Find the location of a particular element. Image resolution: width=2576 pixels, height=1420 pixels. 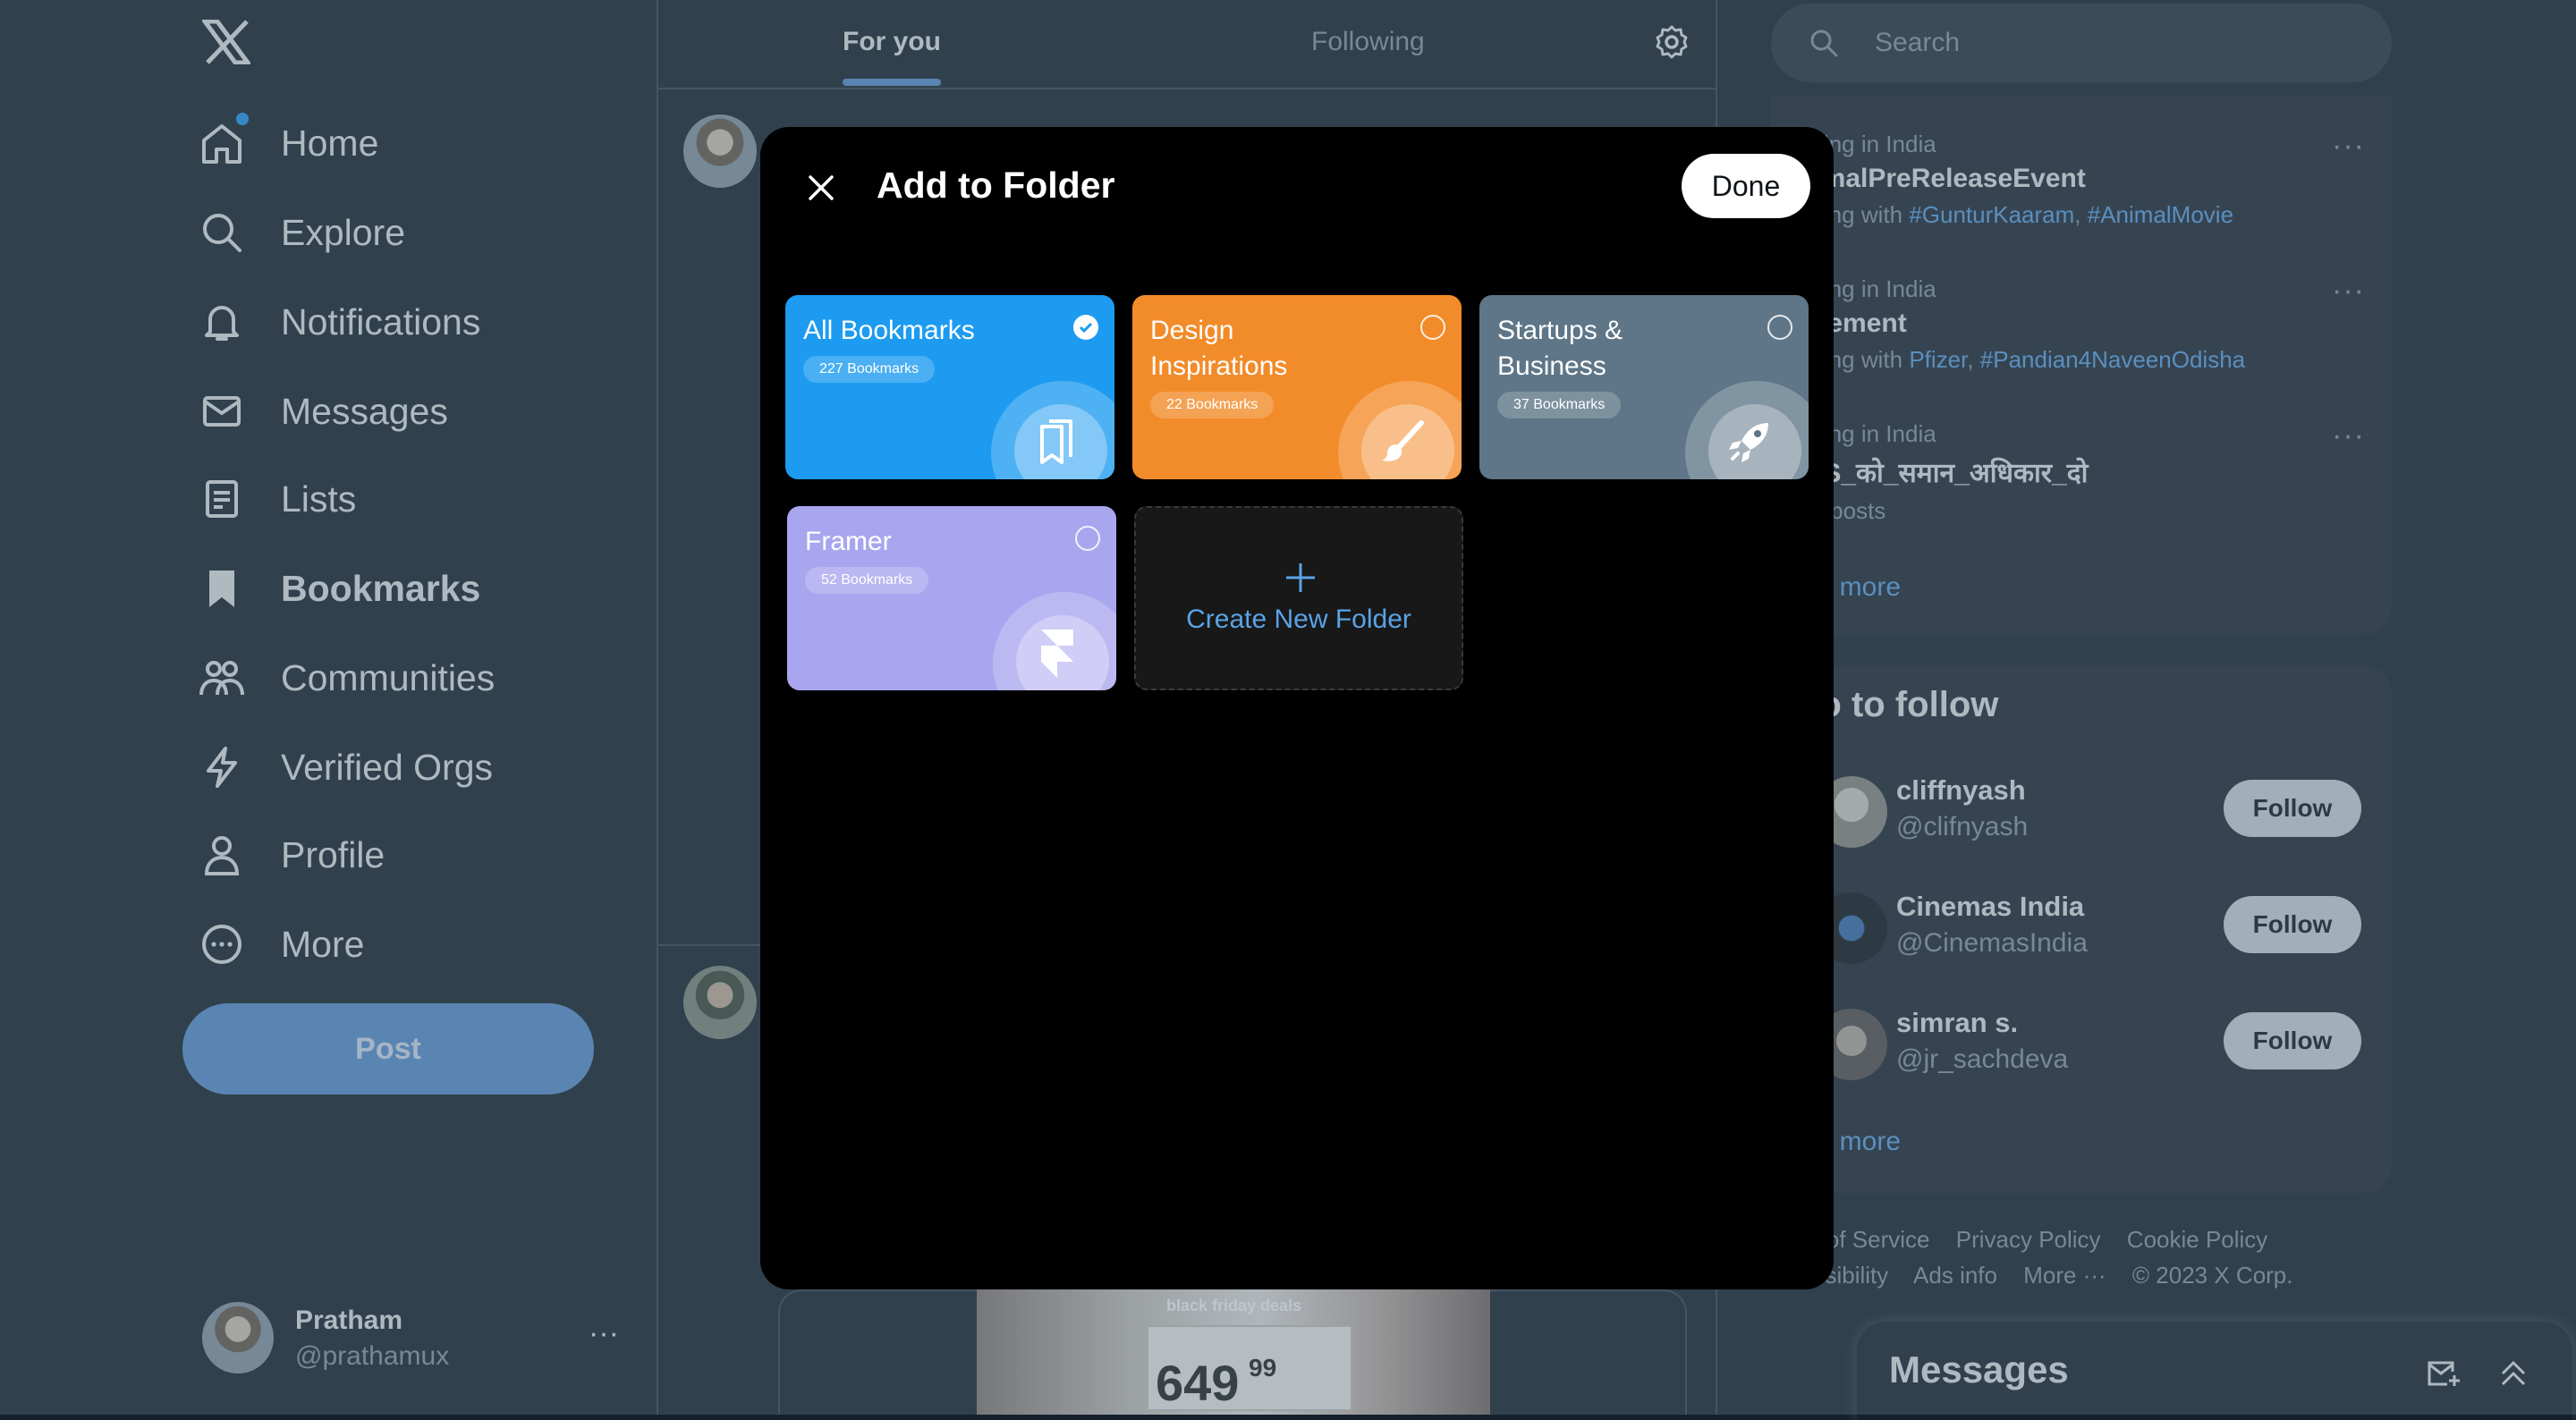

folder-count-badge: 37 Bookmarks is located at coordinates (1559, 405).